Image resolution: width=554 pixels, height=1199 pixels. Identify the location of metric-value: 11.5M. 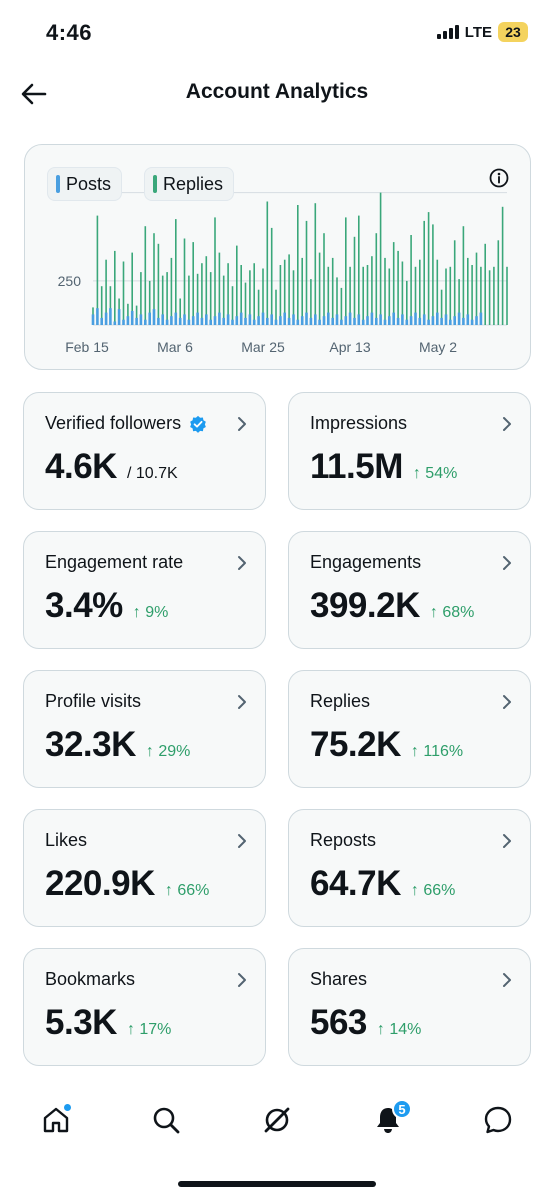
(356, 466).